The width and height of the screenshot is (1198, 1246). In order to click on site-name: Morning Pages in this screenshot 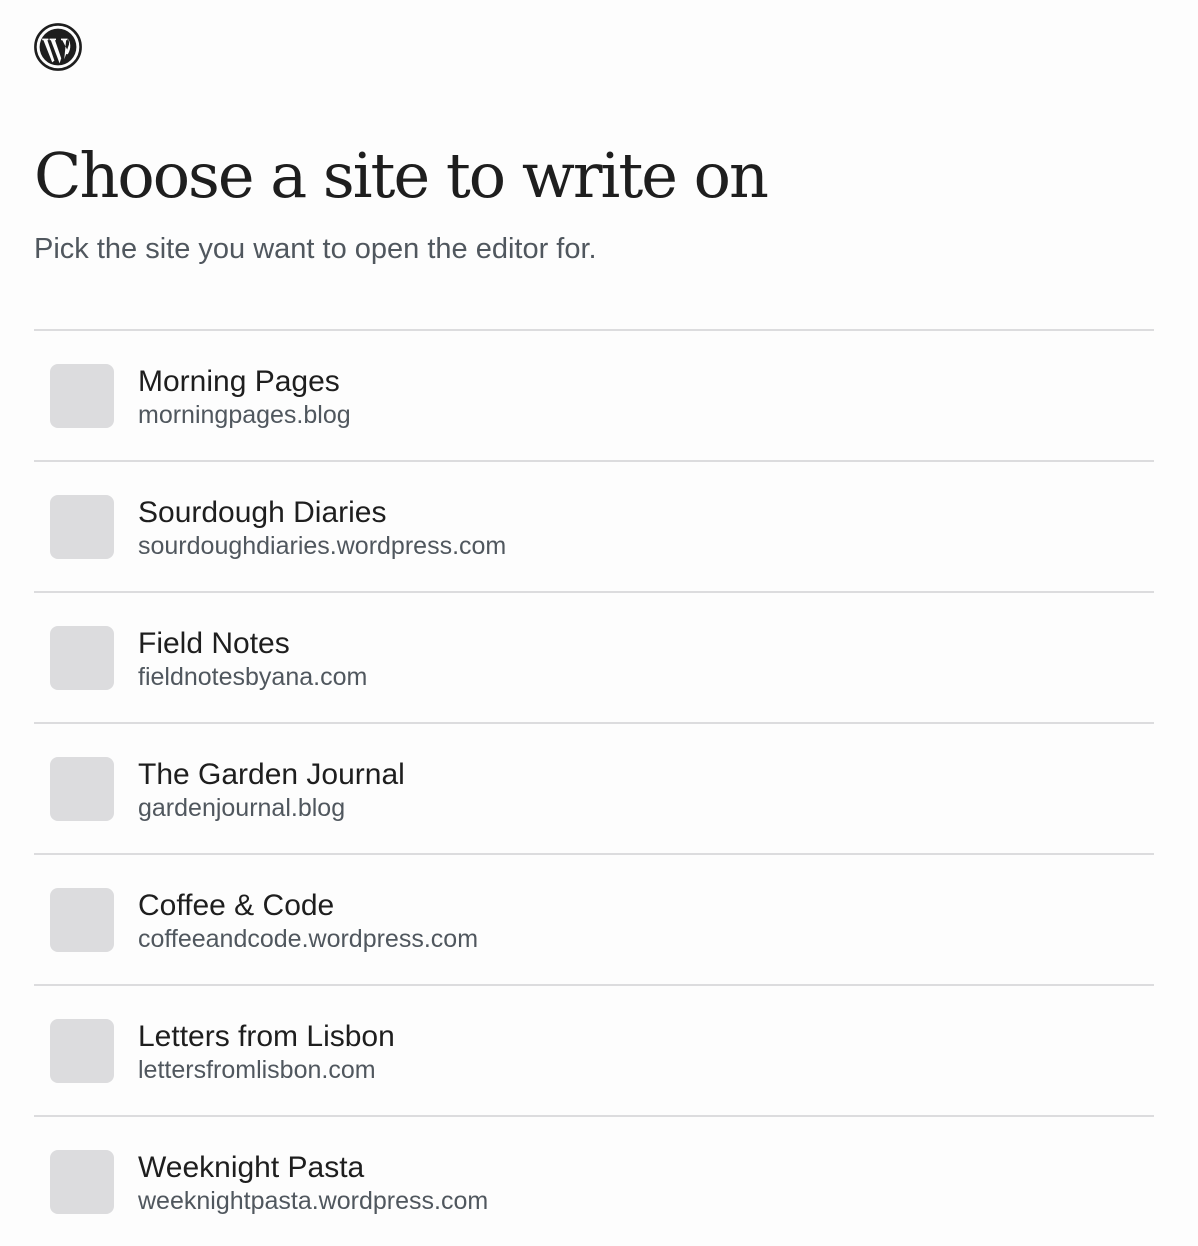, I will do `click(239, 381)`.